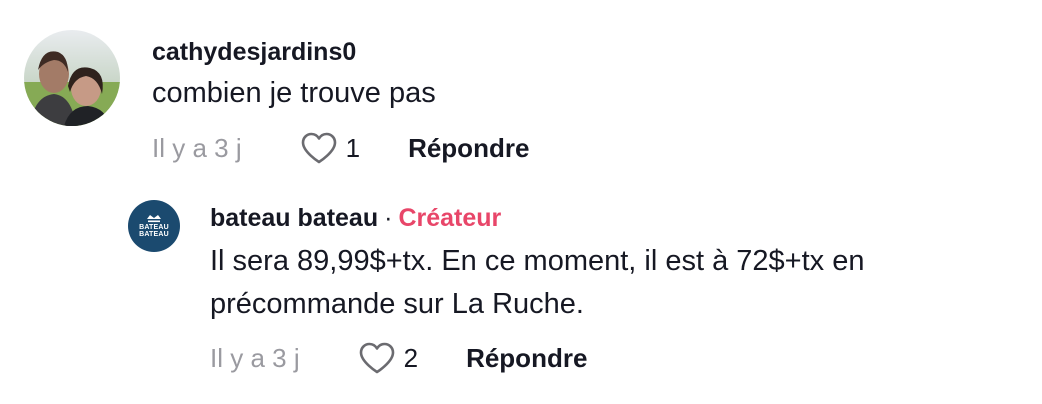 The height and width of the screenshot is (404, 1042). I want to click on avatar, so click(72, 78).